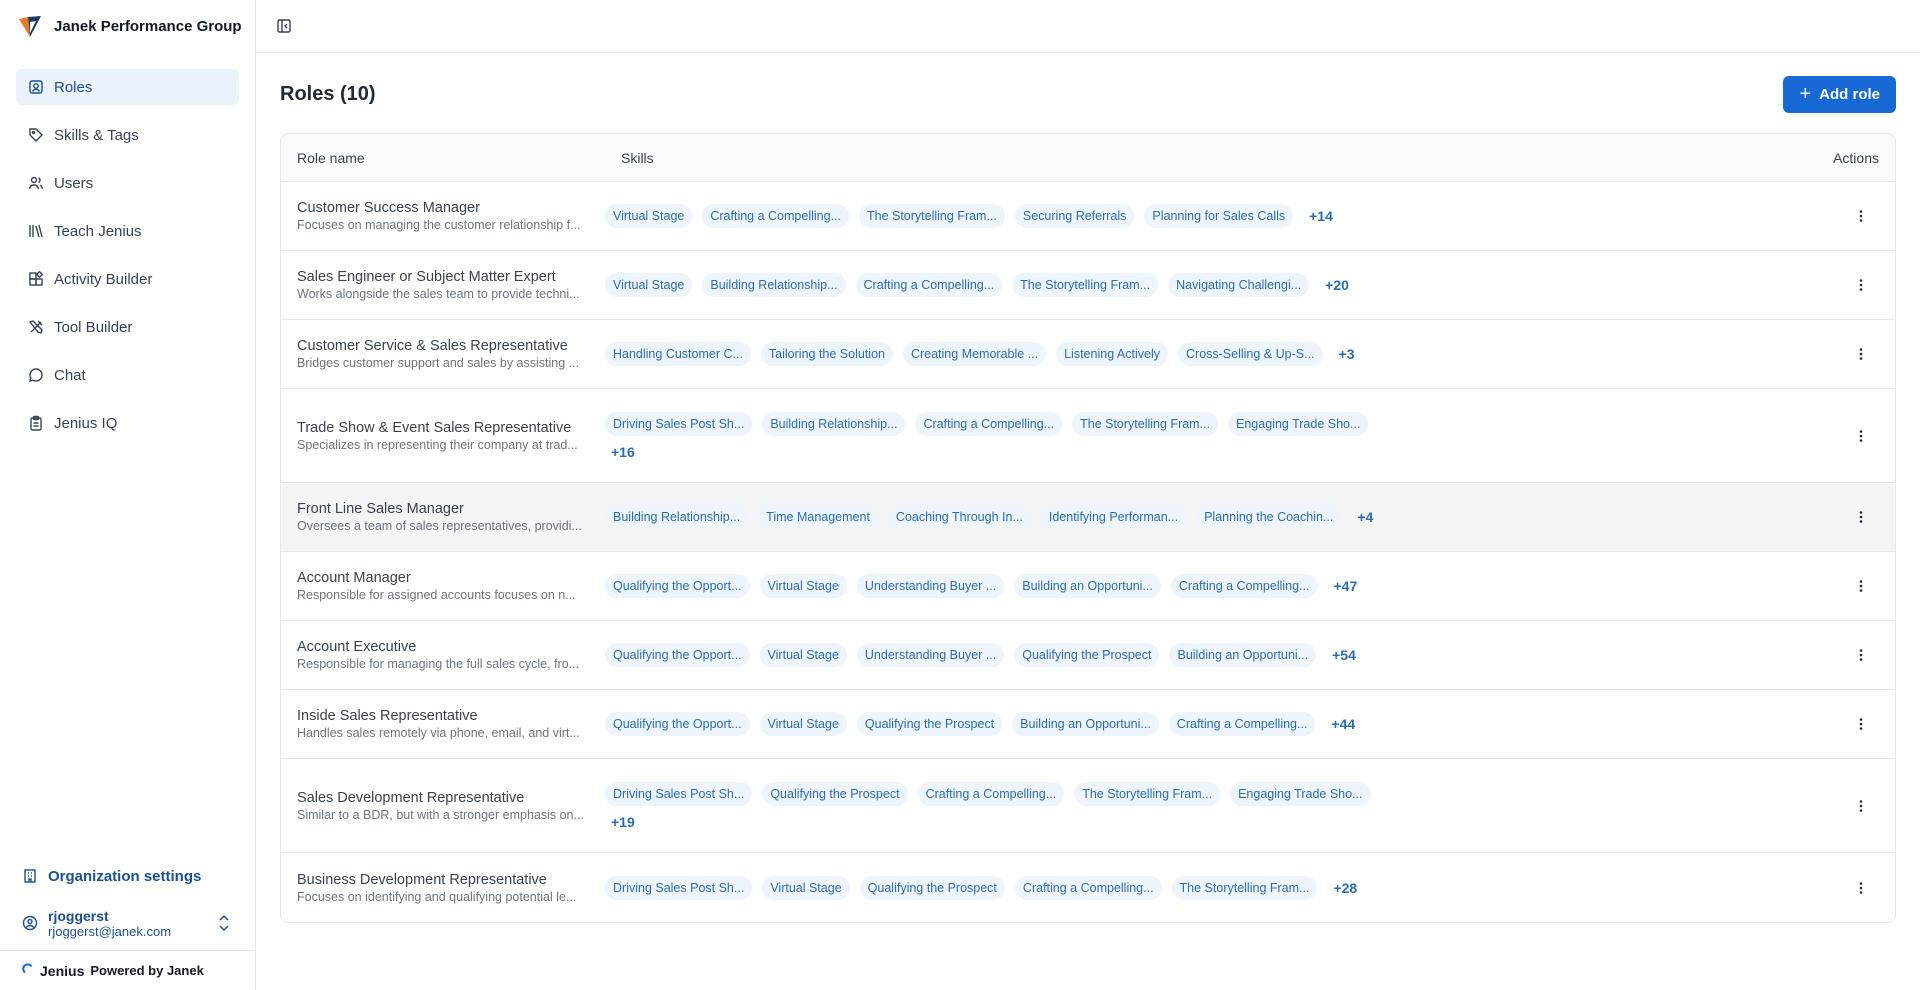  Describe the element at coordinates (127, 279) in the screenshot. I see `sidebar-item-activity-builder: Activity Builder` at that location.